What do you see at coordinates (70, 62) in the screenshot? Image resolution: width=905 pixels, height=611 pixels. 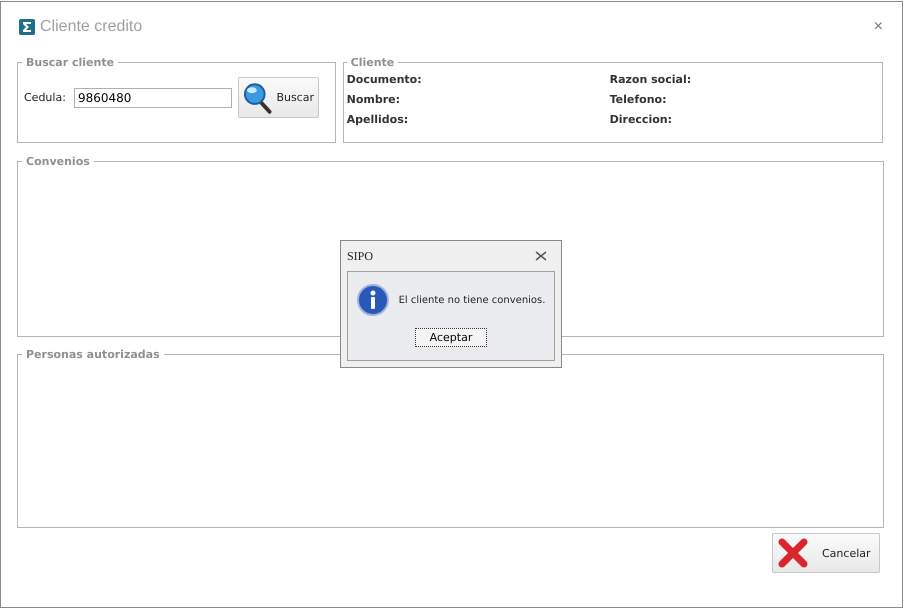 I see `group-title: Buscar cliente` at bounding box center [70, 62].